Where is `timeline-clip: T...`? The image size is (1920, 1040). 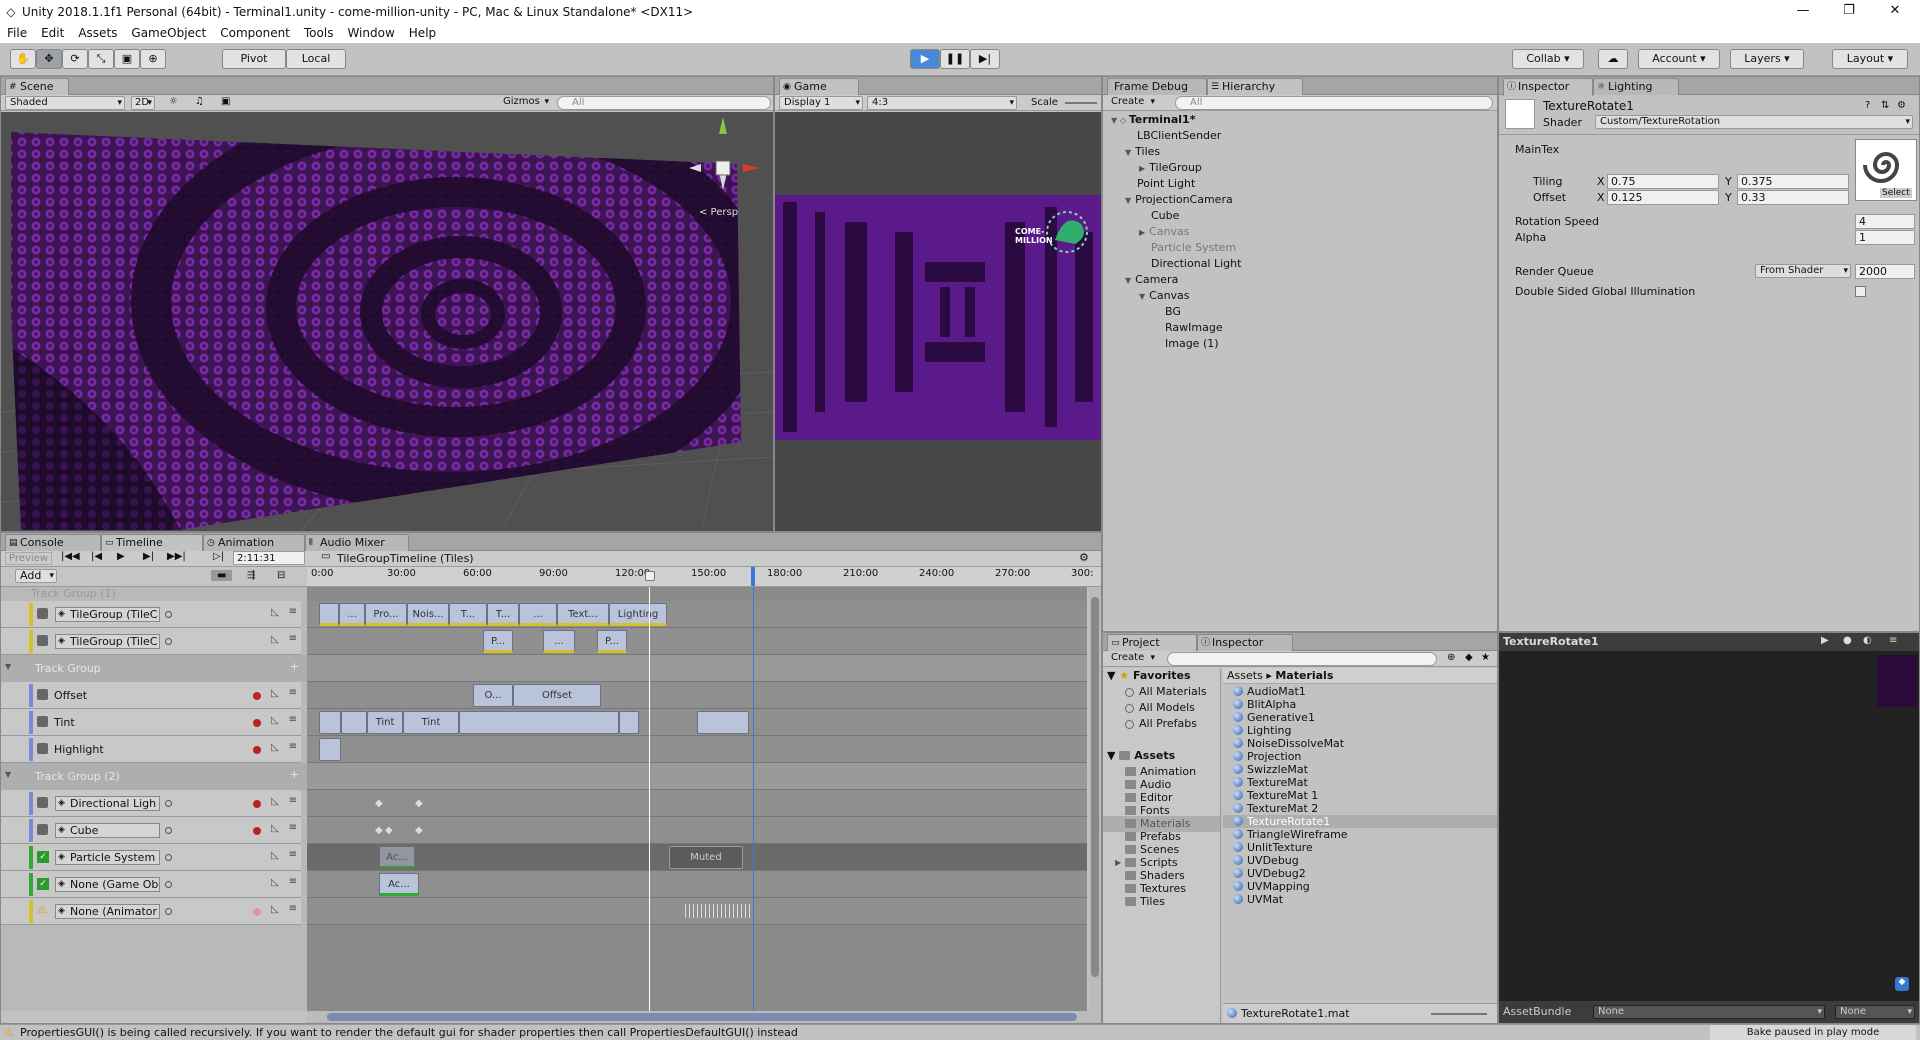 timeline-clip: T... is located at coordinates (503, 614).